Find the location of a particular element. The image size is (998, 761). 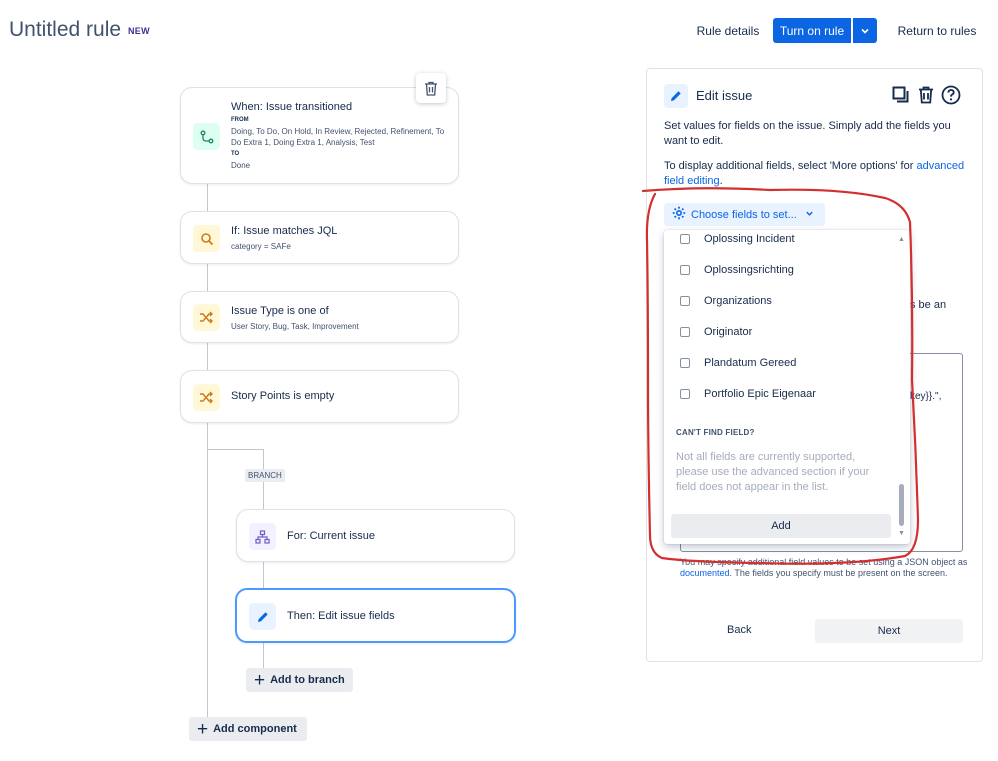

field-option: Organizations is located at coordinates (726, 301).